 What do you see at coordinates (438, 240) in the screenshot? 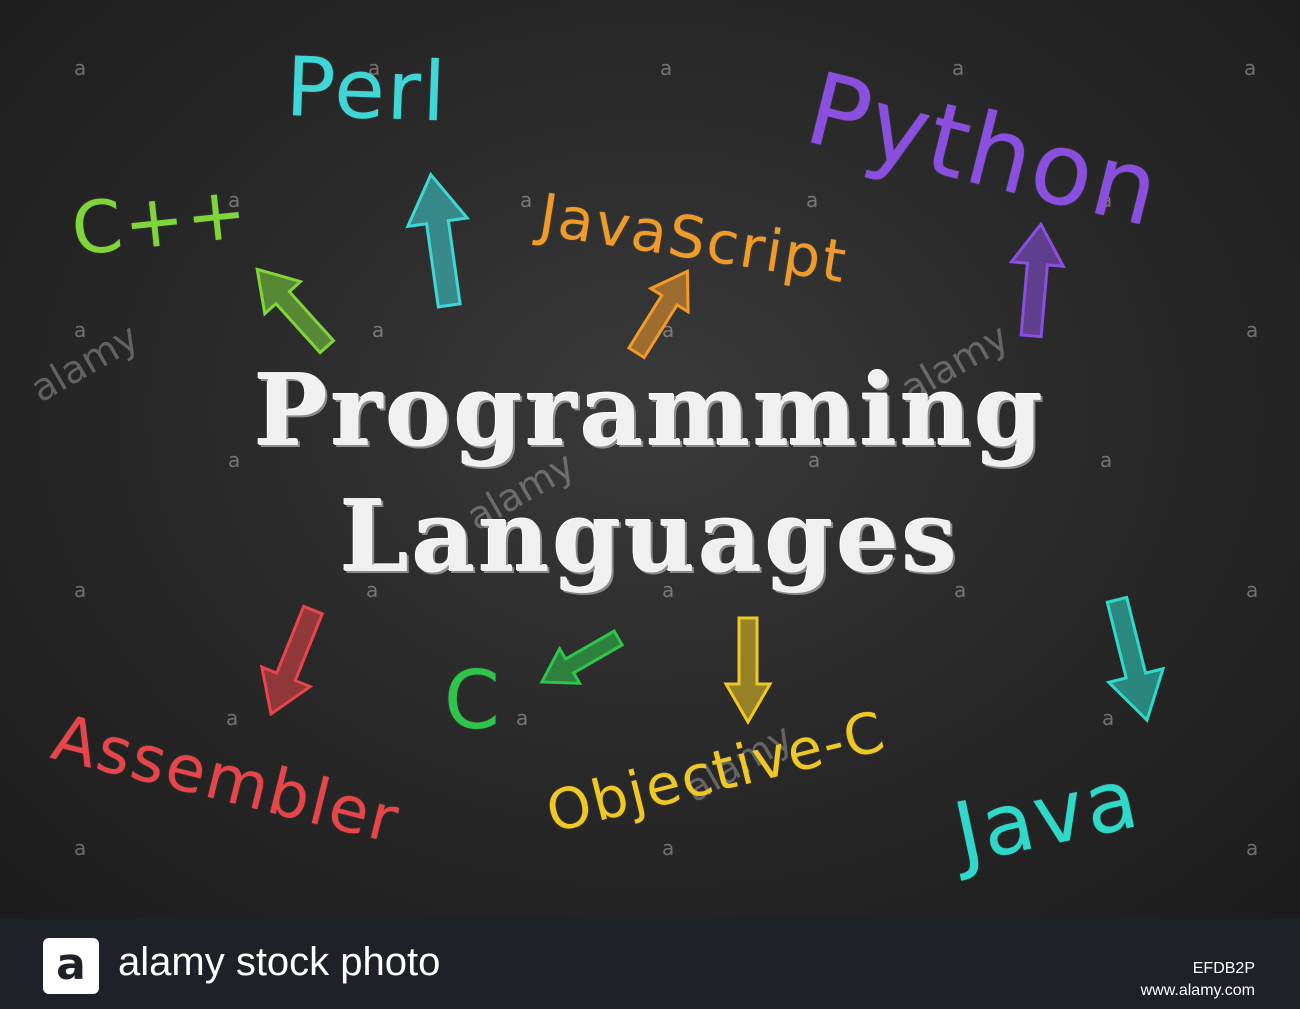
I see `cyan-arrow-icon` at bounding box center [438, 240].